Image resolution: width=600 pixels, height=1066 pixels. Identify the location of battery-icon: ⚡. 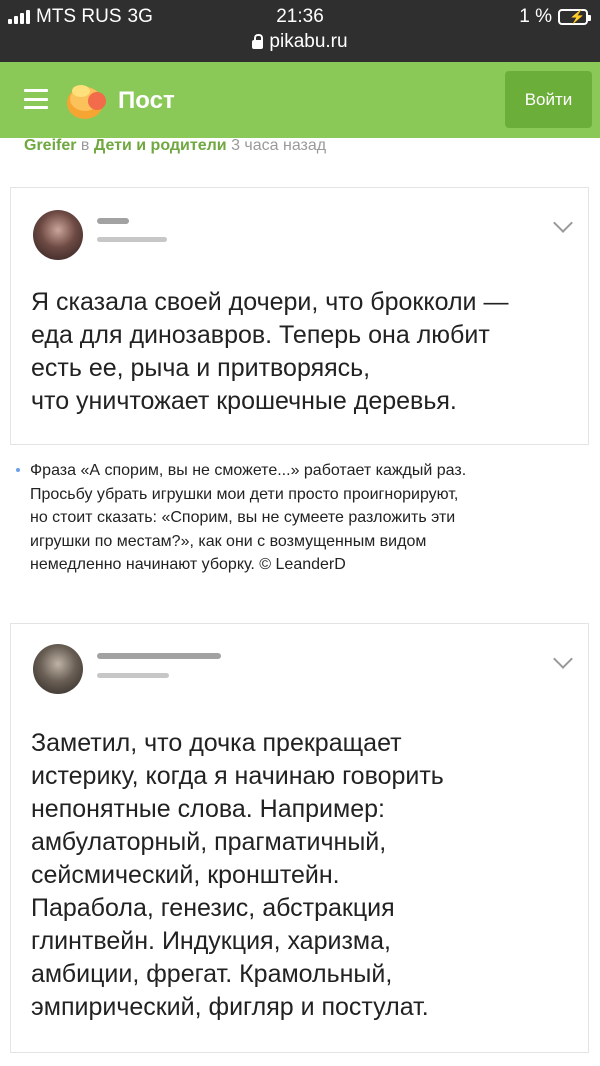
(574, 17).